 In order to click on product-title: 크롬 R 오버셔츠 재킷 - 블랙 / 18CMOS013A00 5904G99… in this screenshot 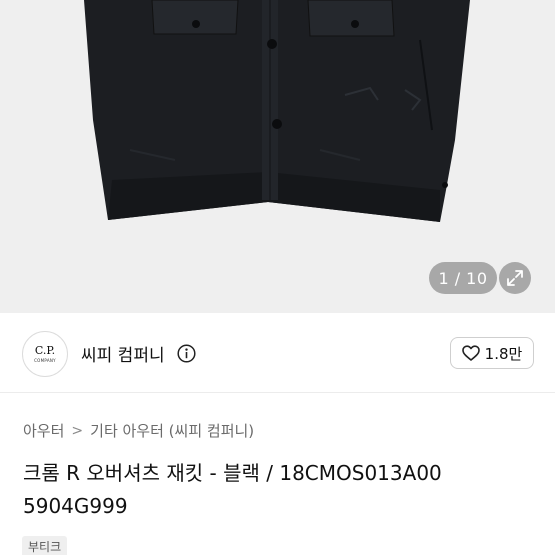, I will do `click(232, 489)`.